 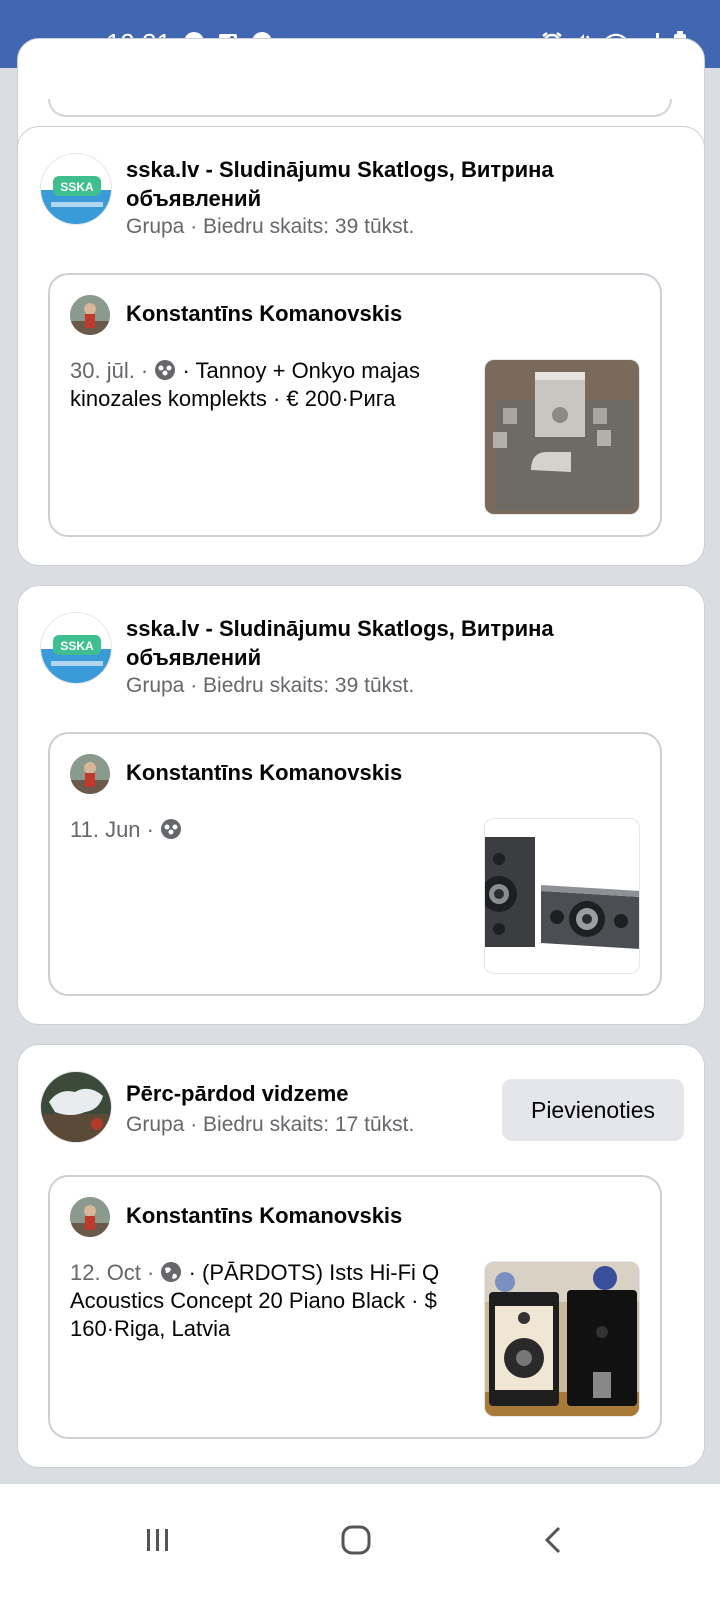 I want to click on post-date: 11. Jun ·, so click(x=112, y=829).